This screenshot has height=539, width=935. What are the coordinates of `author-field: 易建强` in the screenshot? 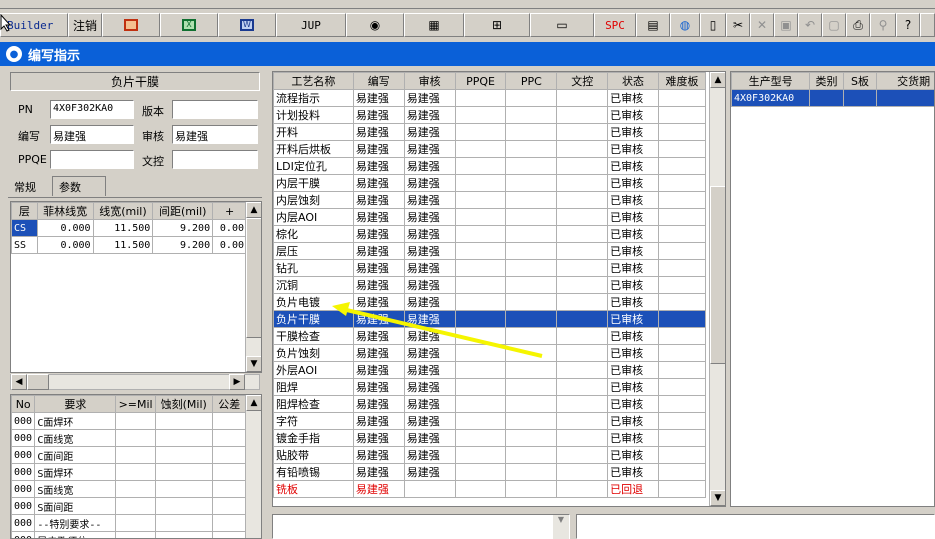 It's located at (92, 134).